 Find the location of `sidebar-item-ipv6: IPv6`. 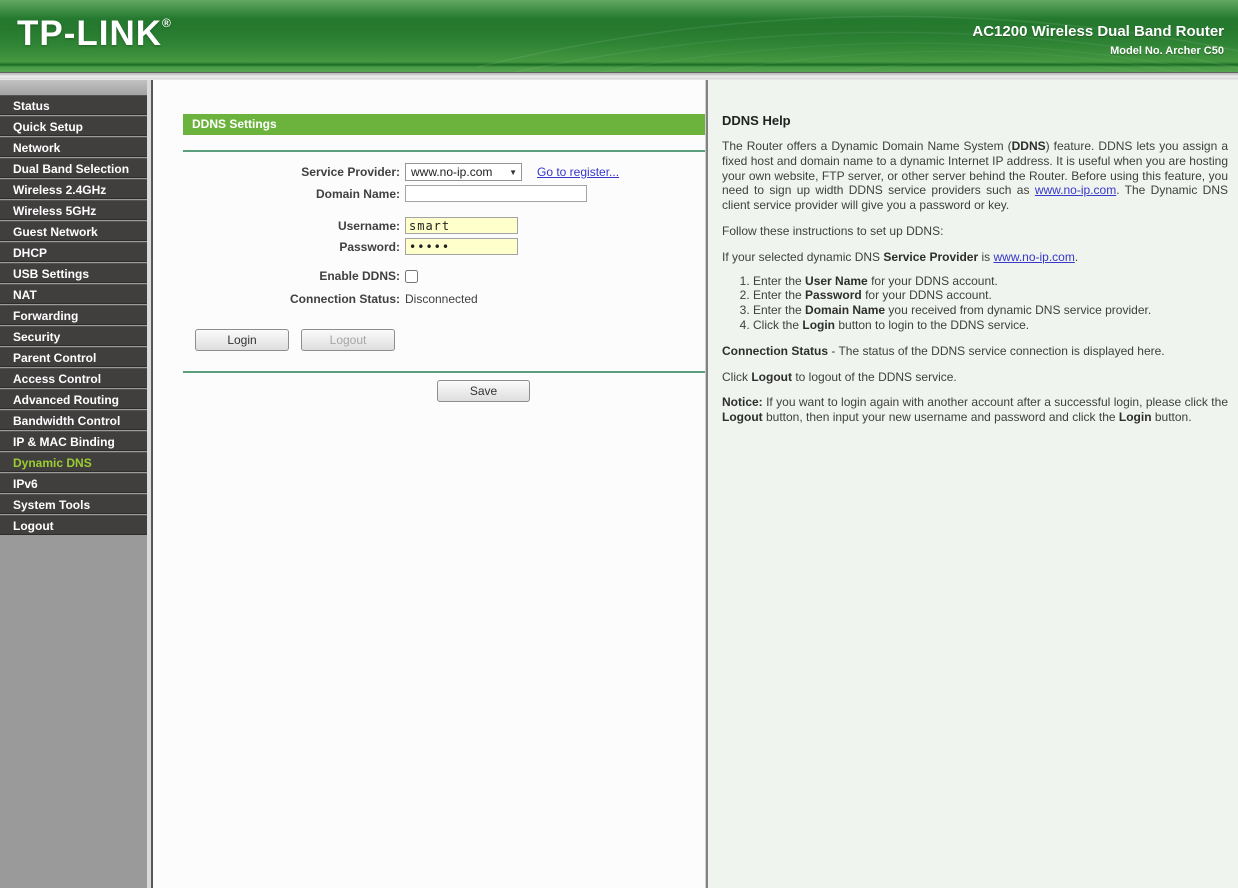

sidebar-item-ipv6: IPv6 is located at coordinates (73, 483).